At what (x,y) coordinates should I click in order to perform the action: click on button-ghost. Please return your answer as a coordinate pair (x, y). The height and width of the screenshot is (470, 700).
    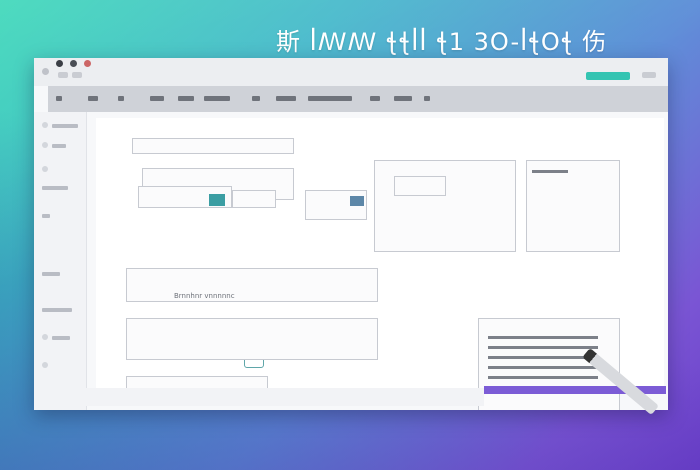
    Looking at the image, I should click on (254, 199).